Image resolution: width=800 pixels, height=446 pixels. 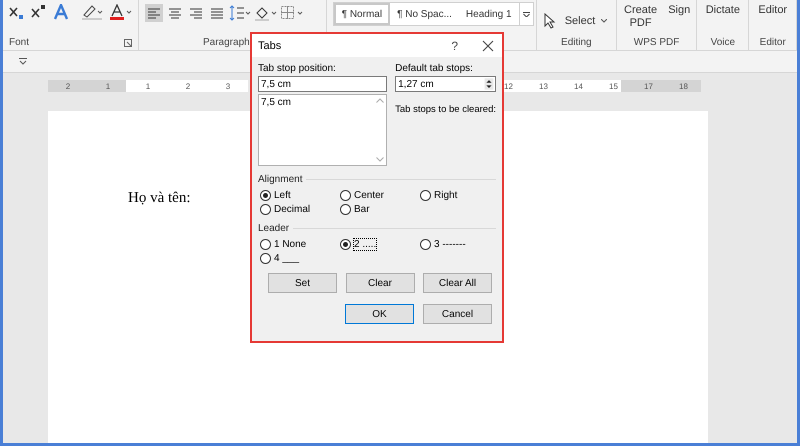 I want to click on dialog-button: Cancel, so click(x=457, y=314).